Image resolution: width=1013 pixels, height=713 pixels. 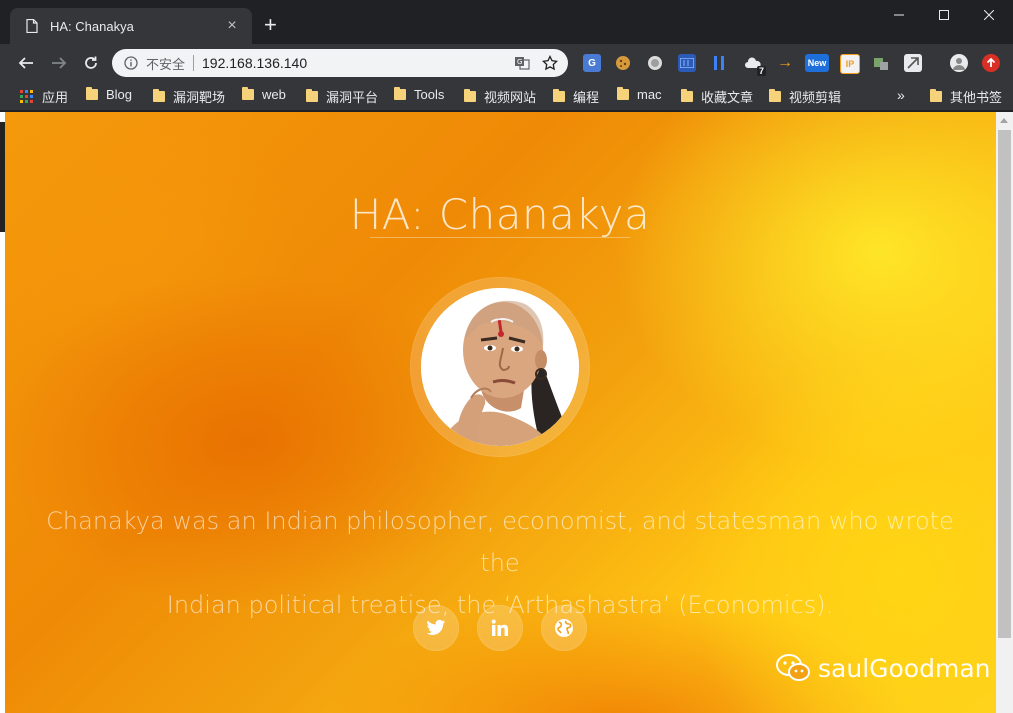 I want to click on browser-tab: HA: Chanakya ×, so click(x=131, y=26).